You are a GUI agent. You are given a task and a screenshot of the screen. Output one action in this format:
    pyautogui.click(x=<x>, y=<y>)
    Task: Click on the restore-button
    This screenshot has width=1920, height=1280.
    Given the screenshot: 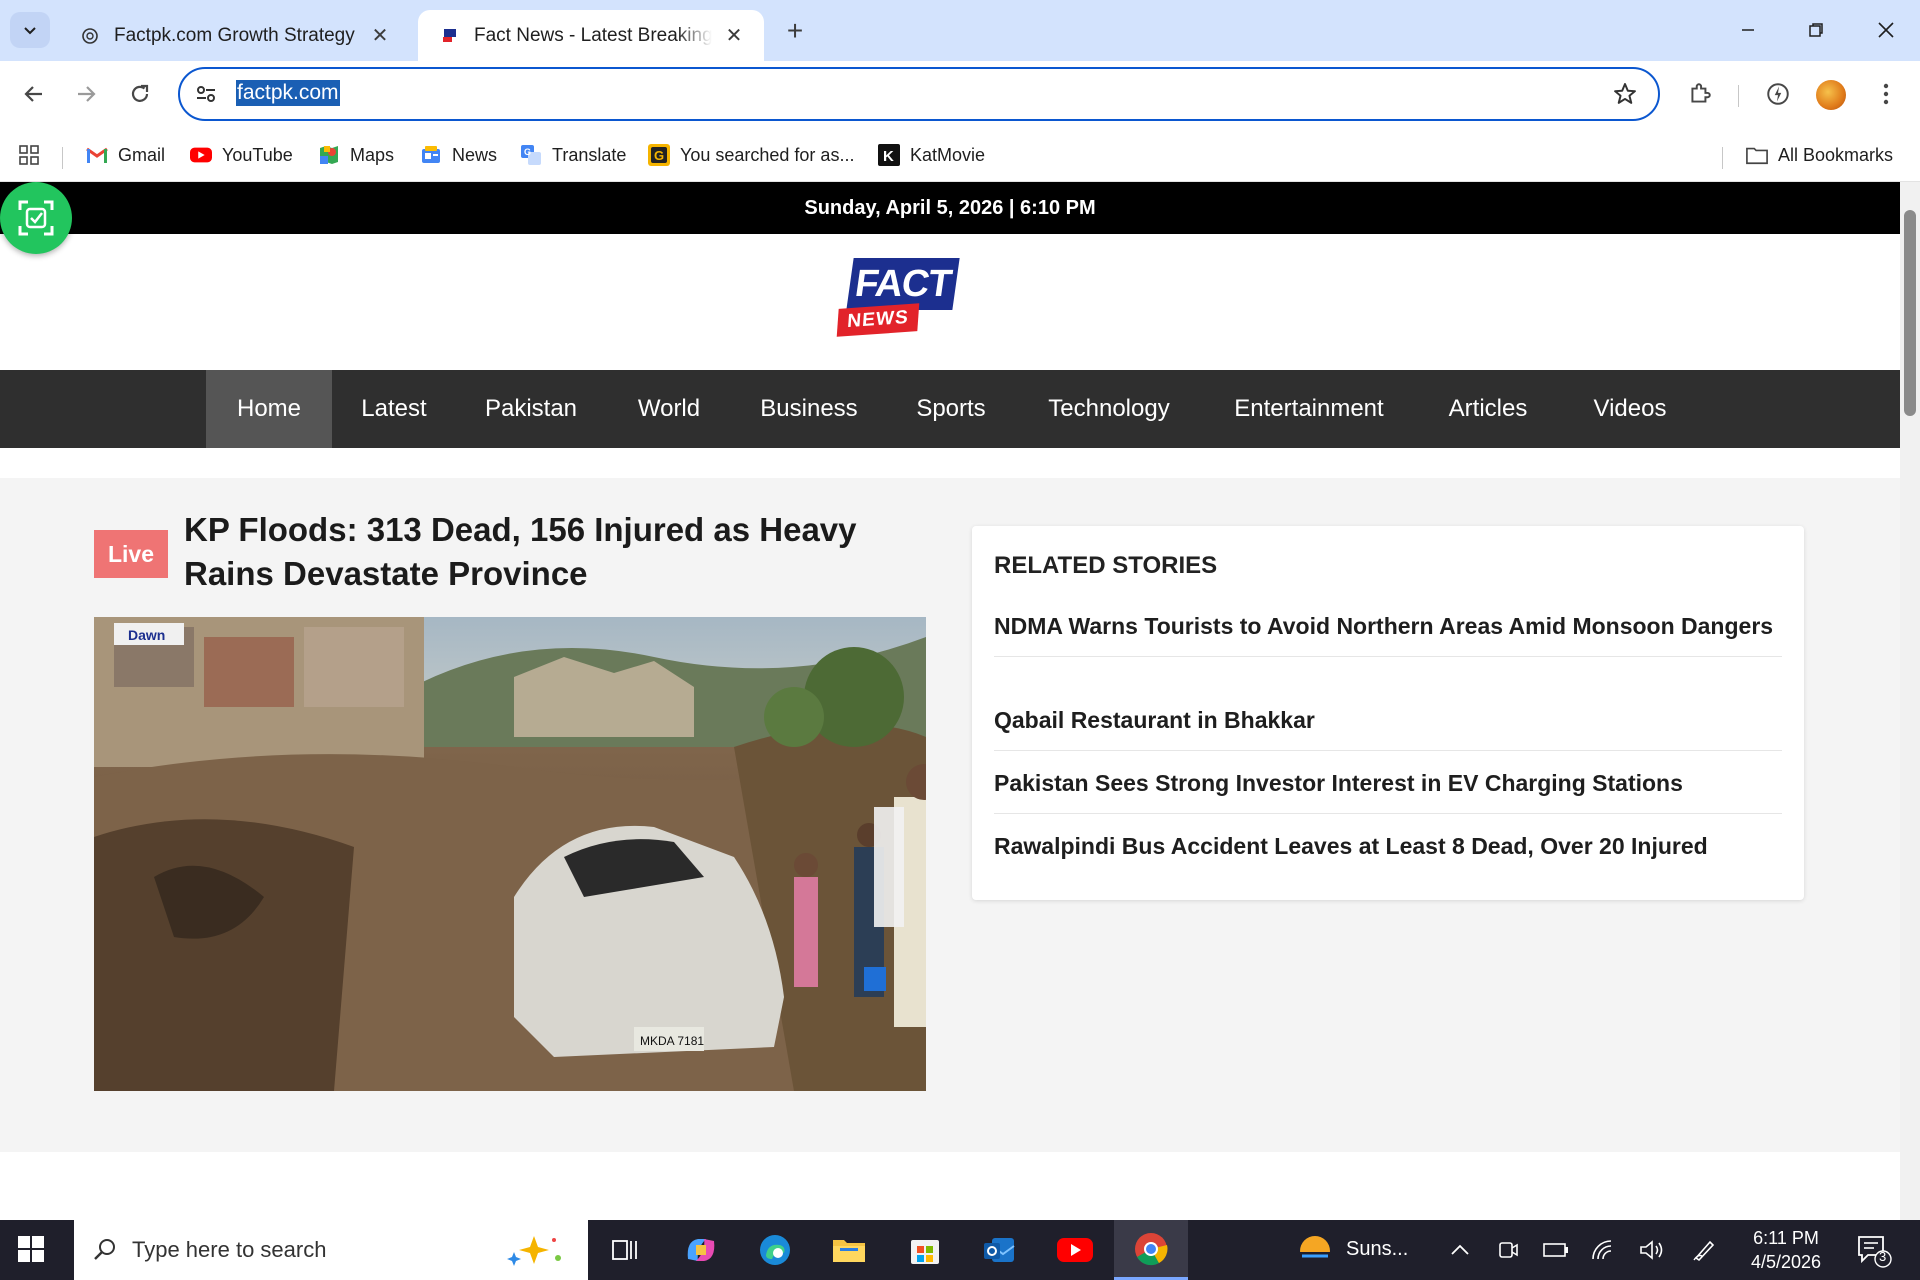 What is the action you would take?
    pyautogui.click(x=1816, y=30)
    